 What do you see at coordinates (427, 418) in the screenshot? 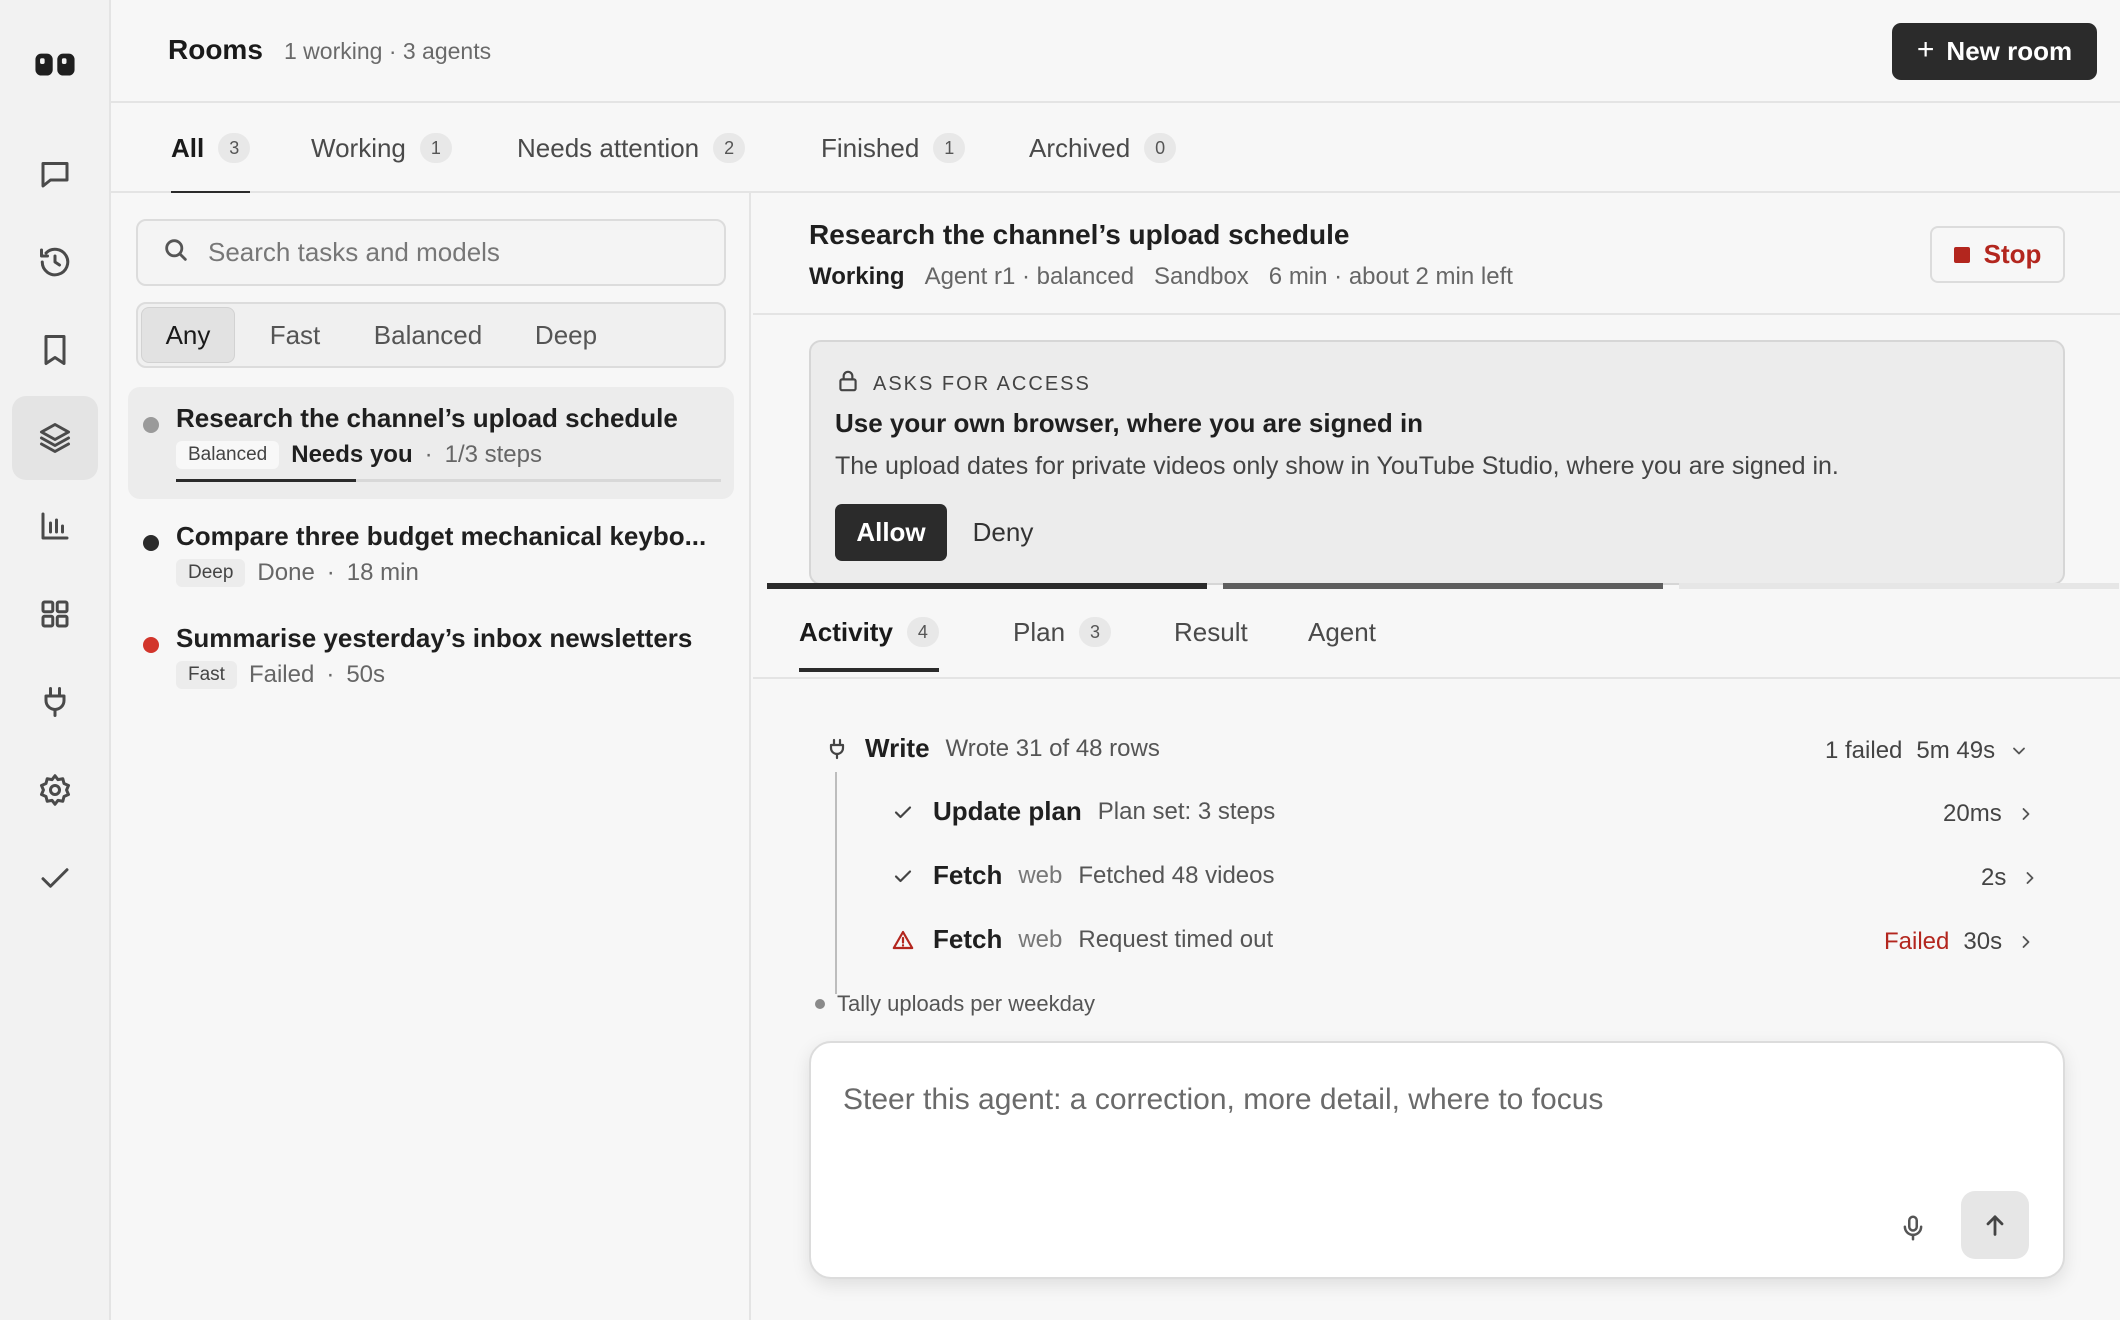
I see `task-title: Research the channel’s upload schedule` at bounding box center [427, 418].